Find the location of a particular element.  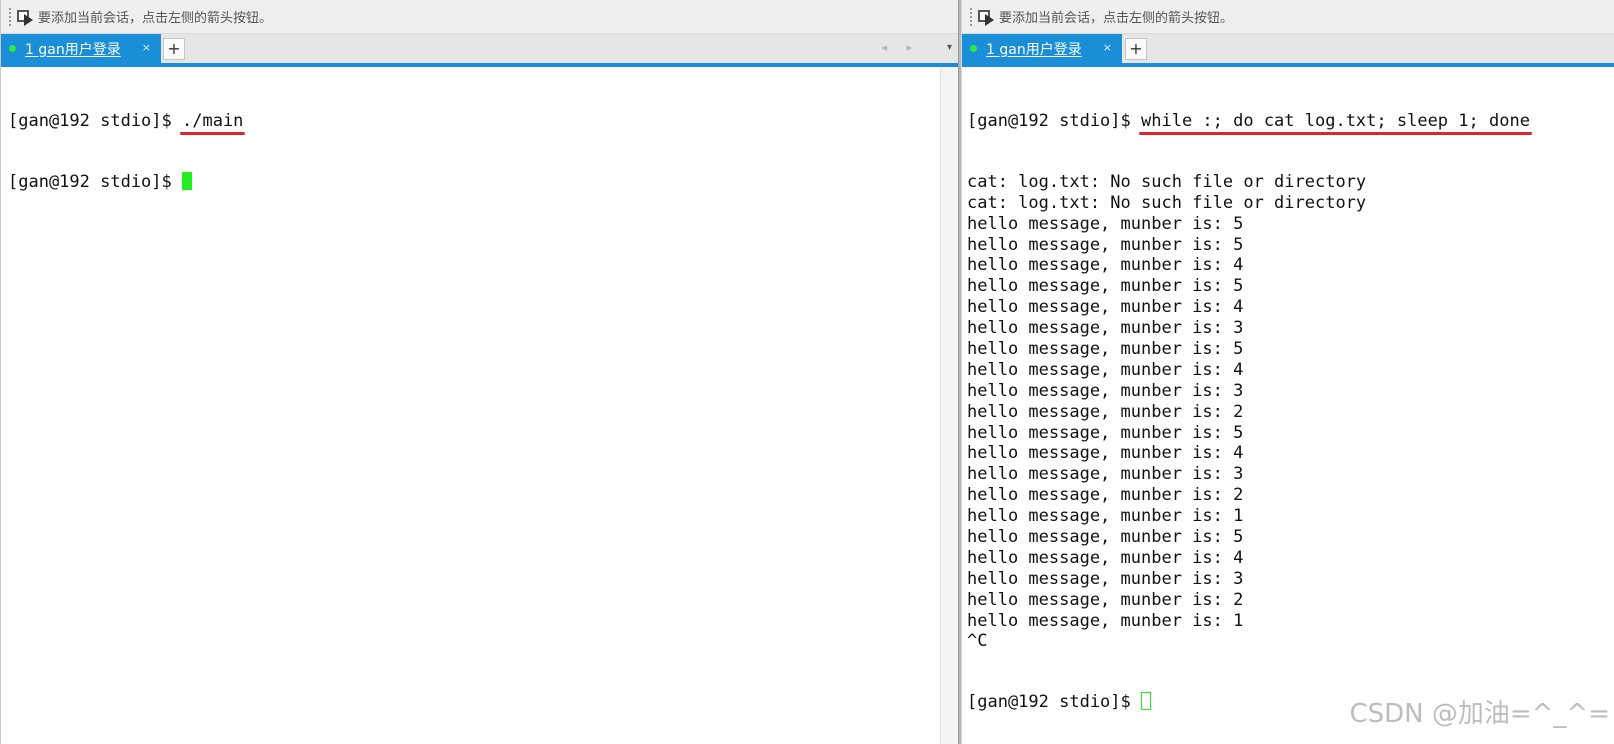

terminal-line: [gan@192 stdio]$ is located at coordinates (484, 182).